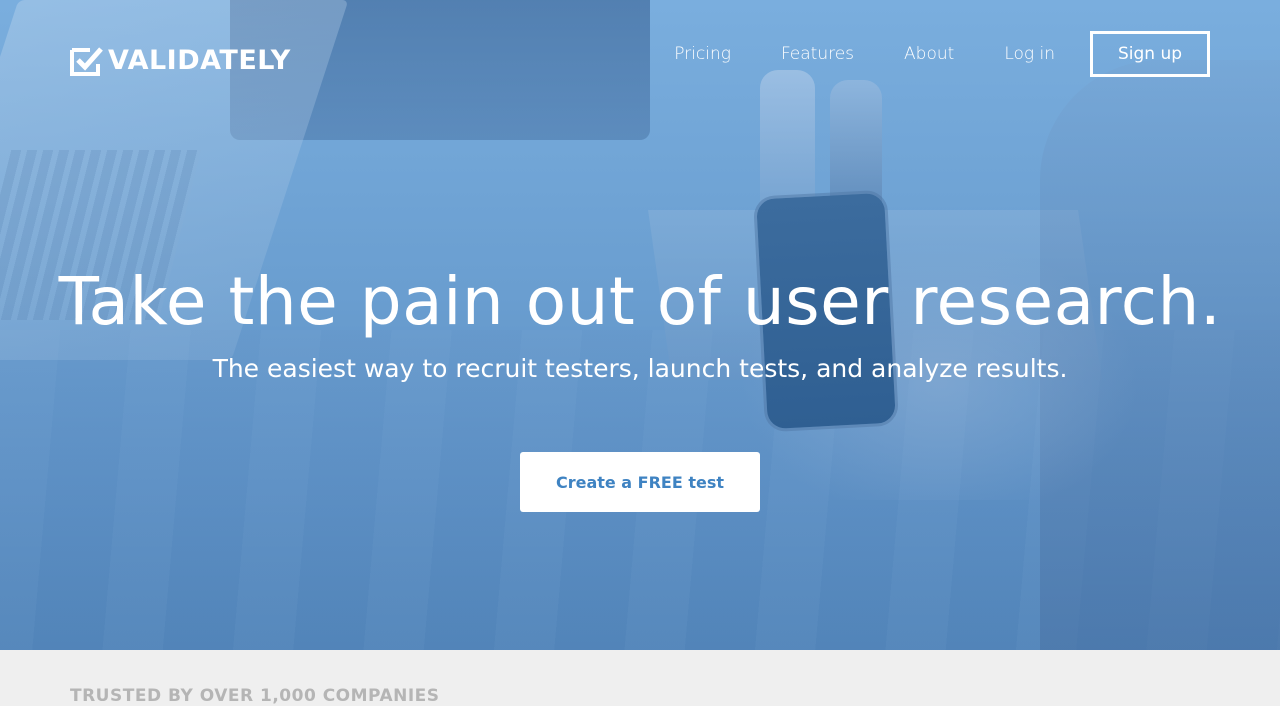 This screenshot has width=1280, height=706. I want to click on main-nav: Pricing Features About Log in Sign up, so click(942, 54).